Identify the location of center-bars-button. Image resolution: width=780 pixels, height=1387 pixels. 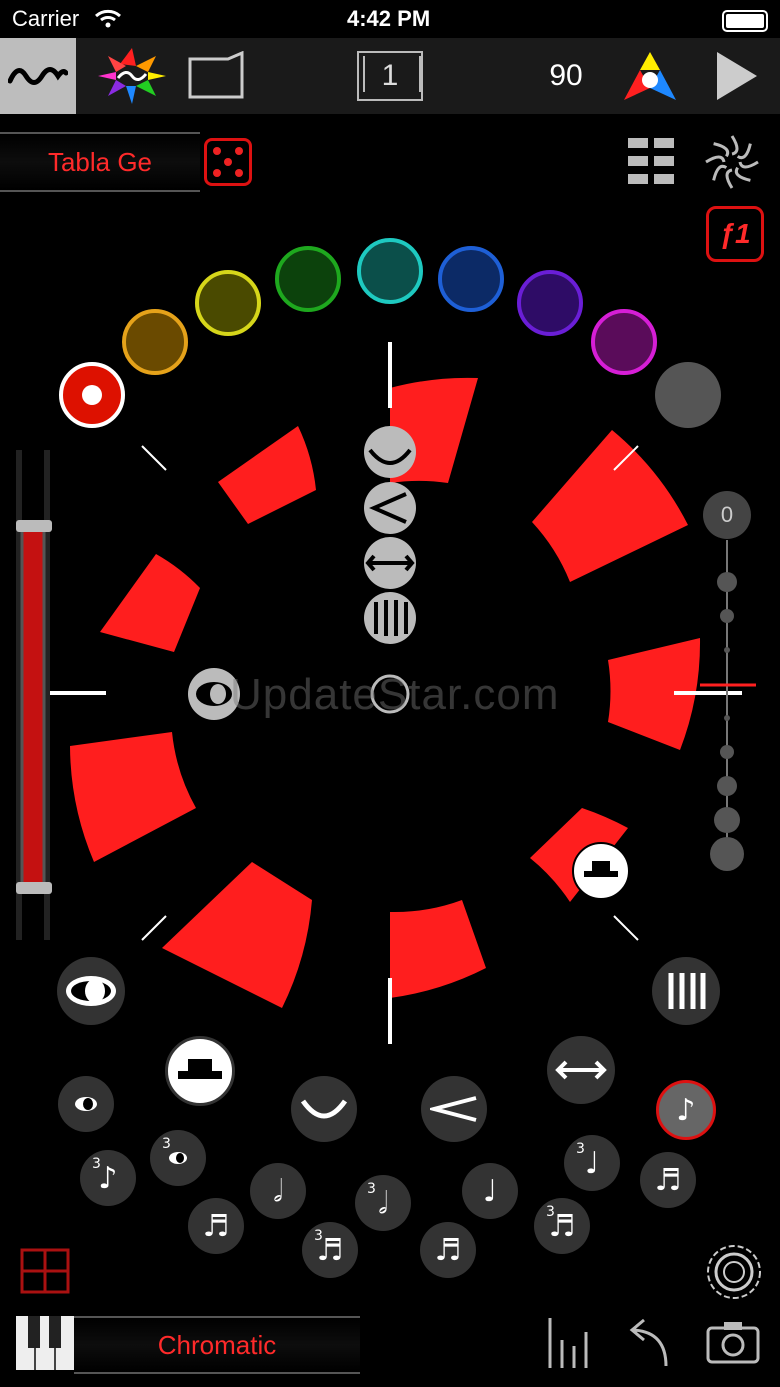
(390, 618).